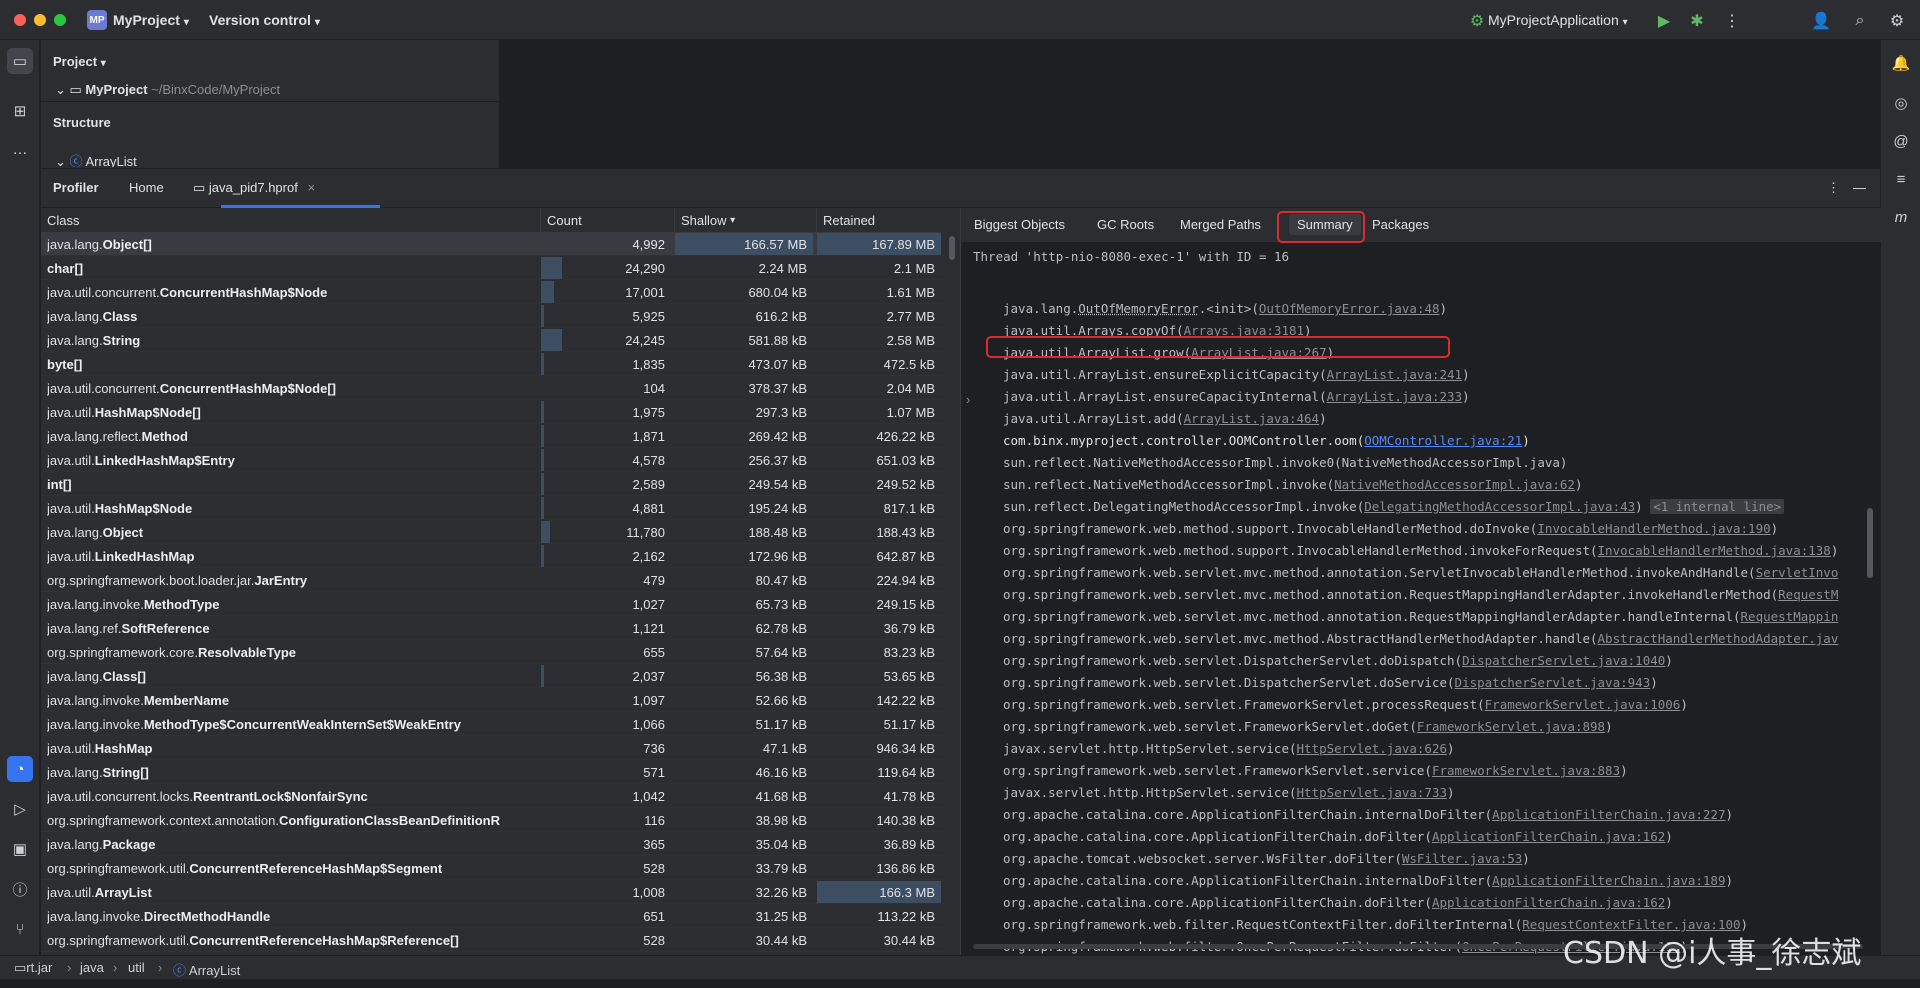 The width and height of the screenshot is (1920, 988). What do you see at coordinates (1349, 308) in the screenshot?
I see `source-link: OutOfMemoryError.java:48` at bounding box center [1349, 308].